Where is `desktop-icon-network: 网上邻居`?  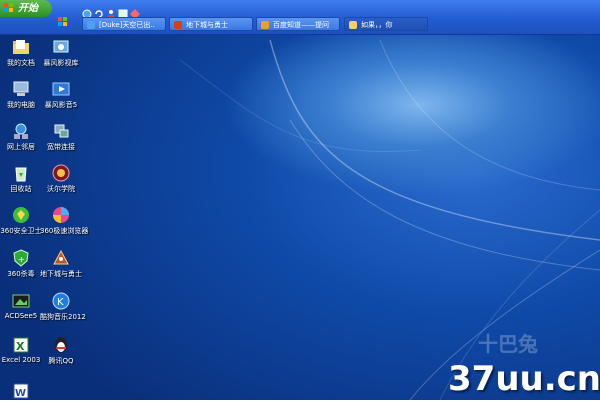 desktop-icon-network: 网上邻居 is located at coordinates (21, 137).